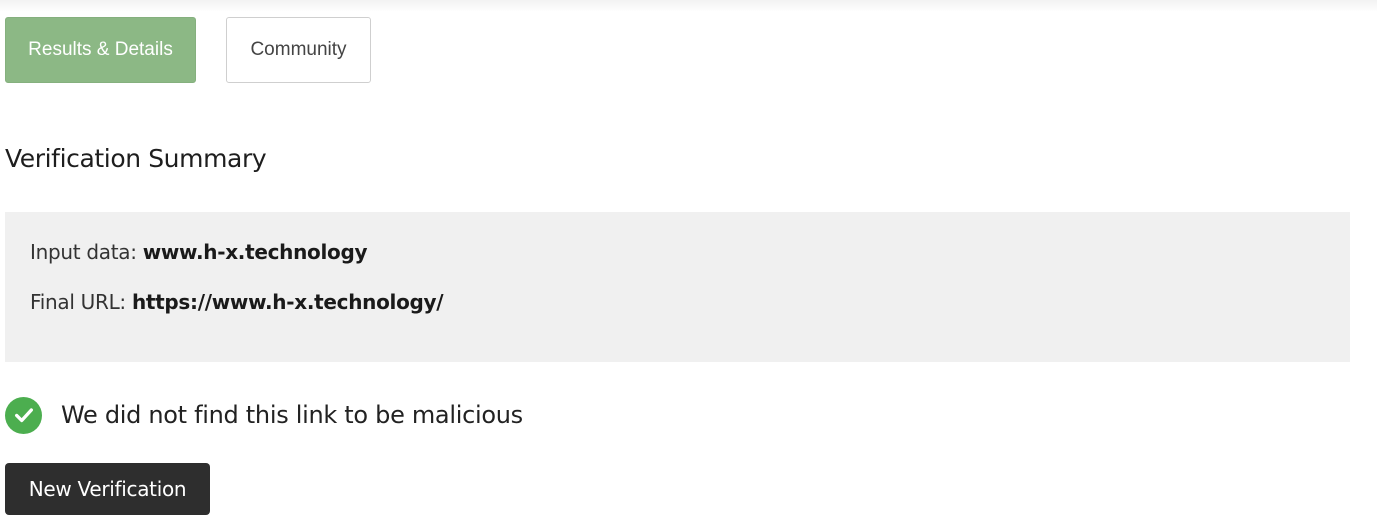 The image size is (1377, 529). What do you see at coordinates (287, 302) in the screenshot?
I see `final-url-value: https://www.h-x.technology/` at bounding box center [287, 302].